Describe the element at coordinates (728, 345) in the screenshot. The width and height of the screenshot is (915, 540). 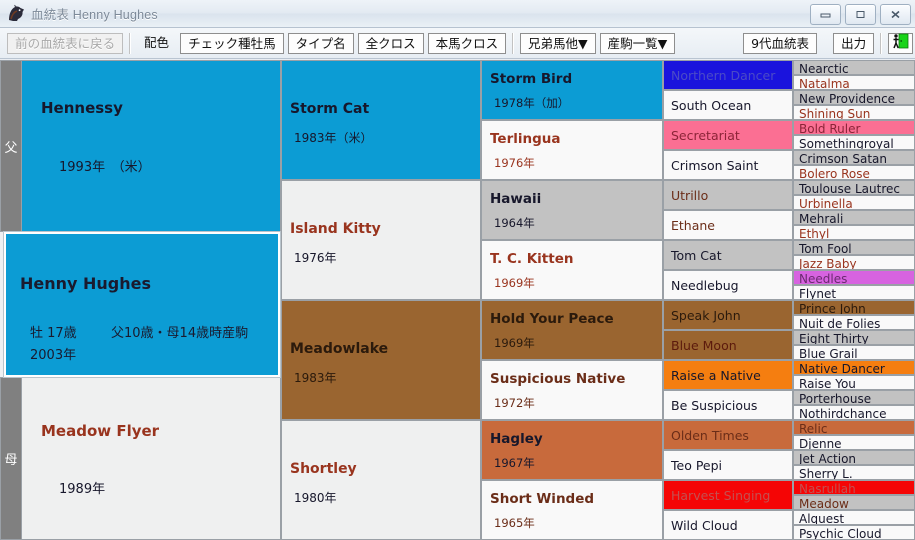
I see `pedigree-cell: Blue Moon` at that location.